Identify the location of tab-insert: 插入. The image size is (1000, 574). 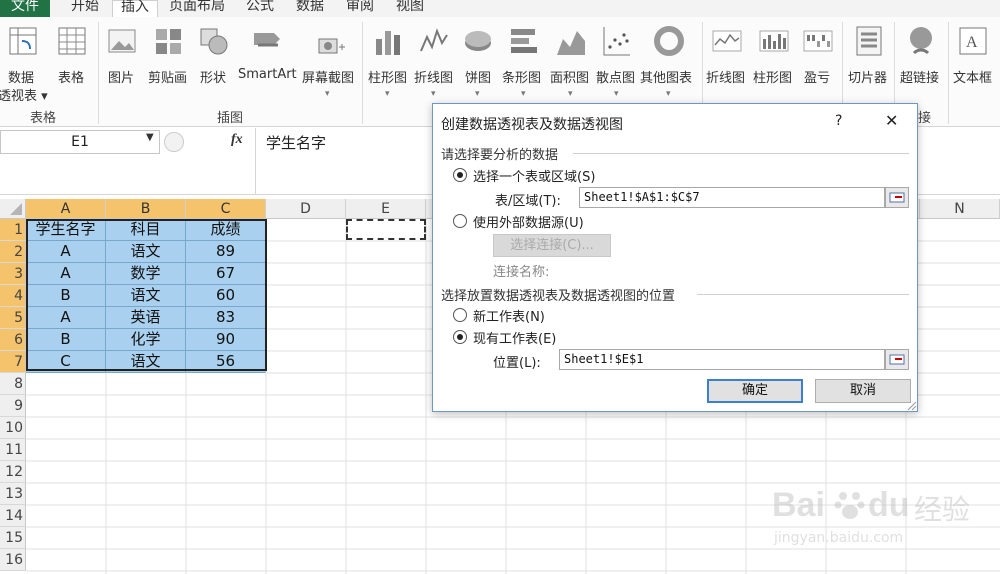
(135, 9).